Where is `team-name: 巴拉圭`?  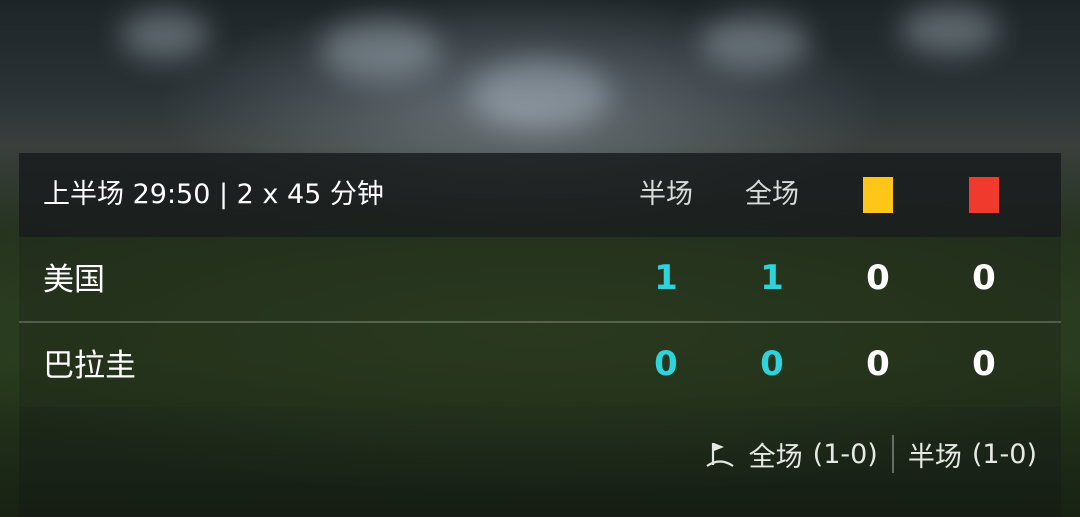 team-name: 巴拉圭 is located at coordinates (89, 366).